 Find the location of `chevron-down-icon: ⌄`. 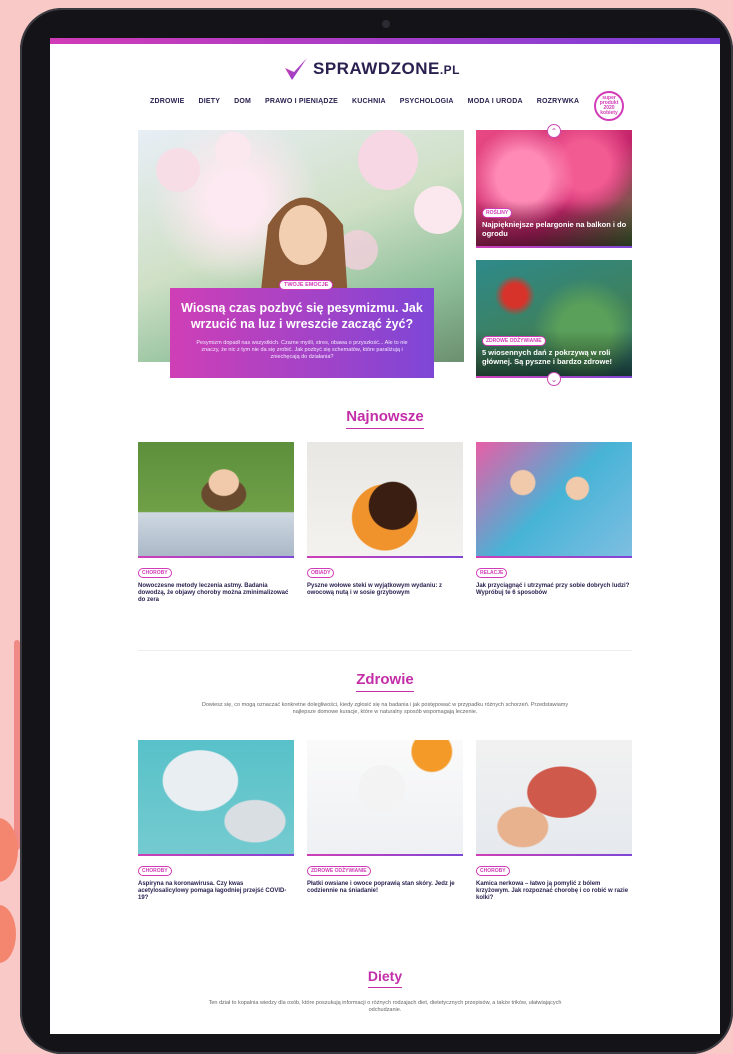

chevron-down-icon: ⌄ is located at coordinates (554, 379).